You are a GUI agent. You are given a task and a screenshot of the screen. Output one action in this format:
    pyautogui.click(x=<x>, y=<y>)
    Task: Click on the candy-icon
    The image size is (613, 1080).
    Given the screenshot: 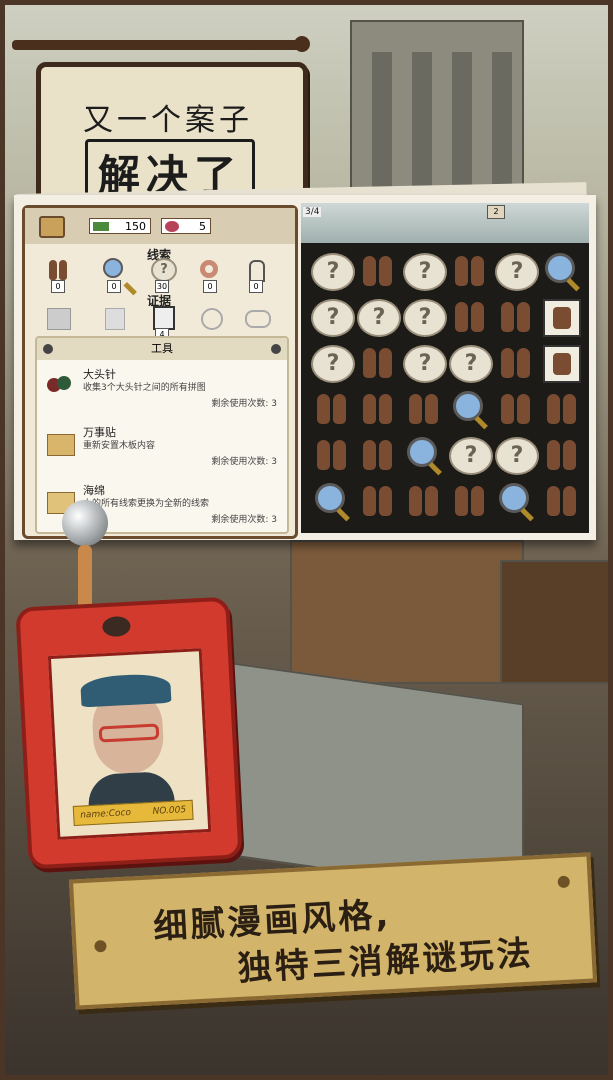 What is the action you would take?
    pyautogui.click(x=172, y=226)
    